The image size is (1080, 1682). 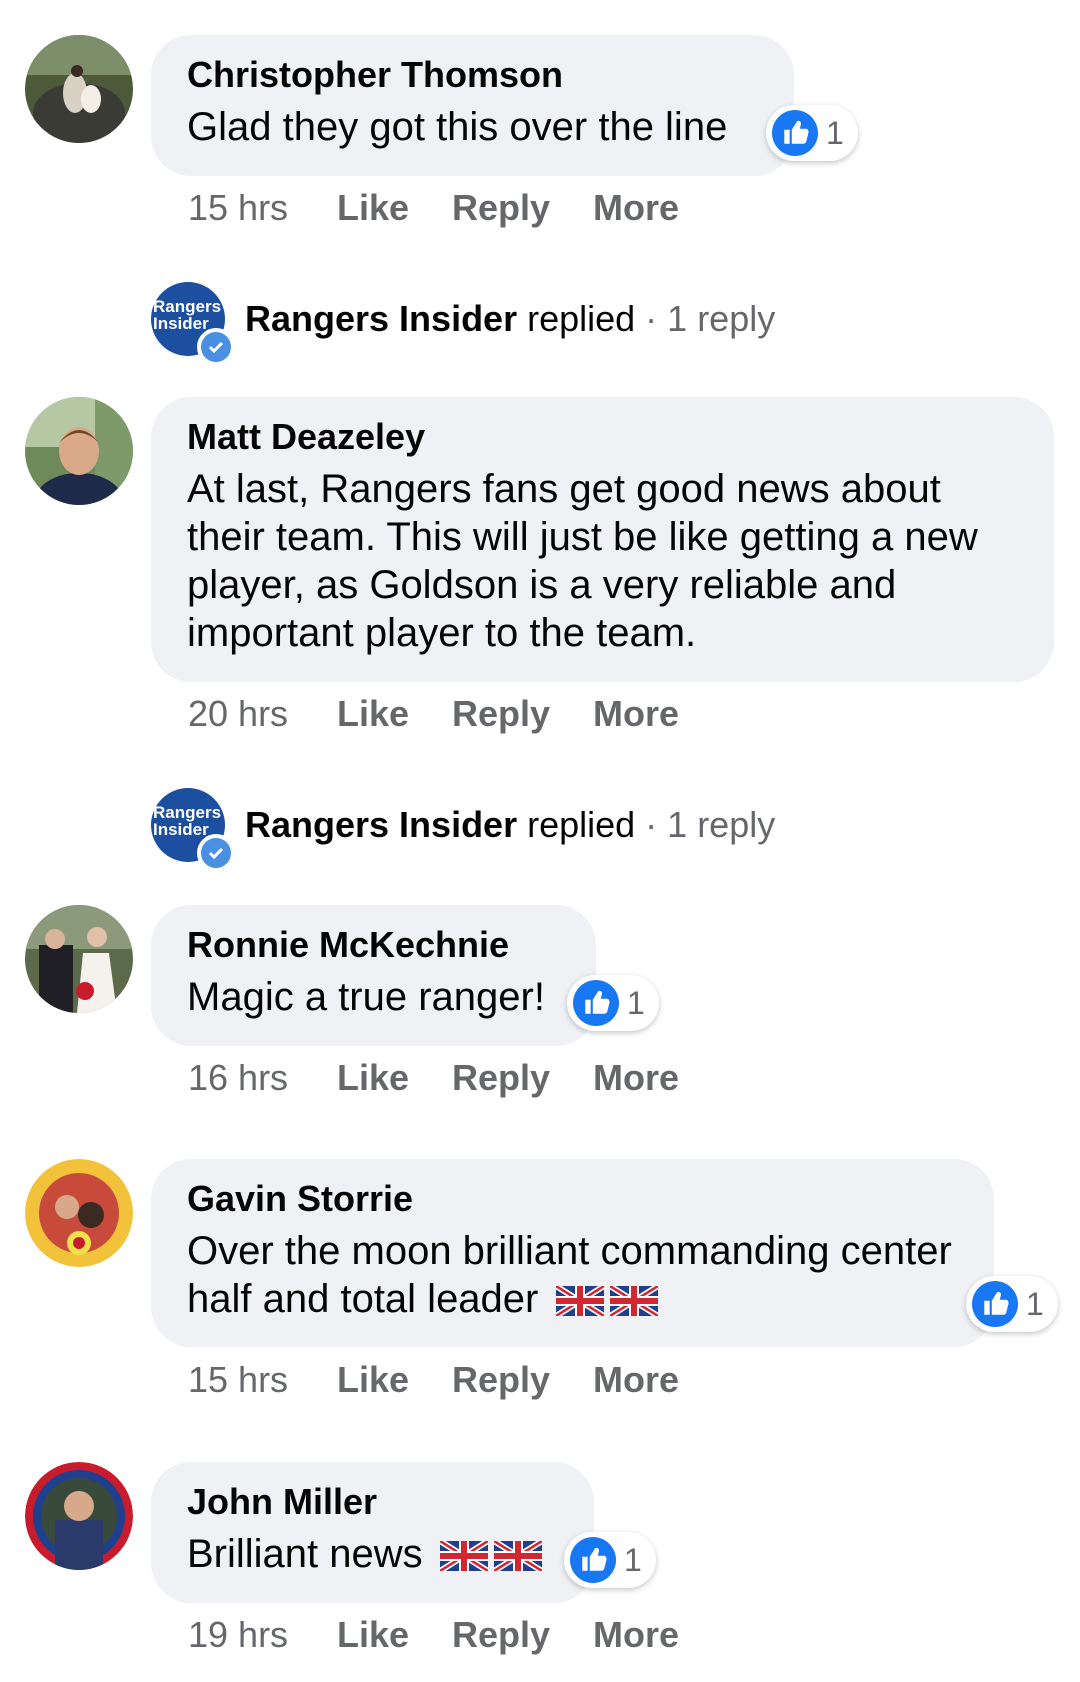 What do you see at coordinates (372, 1502) in the screenshot?
I see `comment-author: John Miller` at bounding box center [372, 1502].